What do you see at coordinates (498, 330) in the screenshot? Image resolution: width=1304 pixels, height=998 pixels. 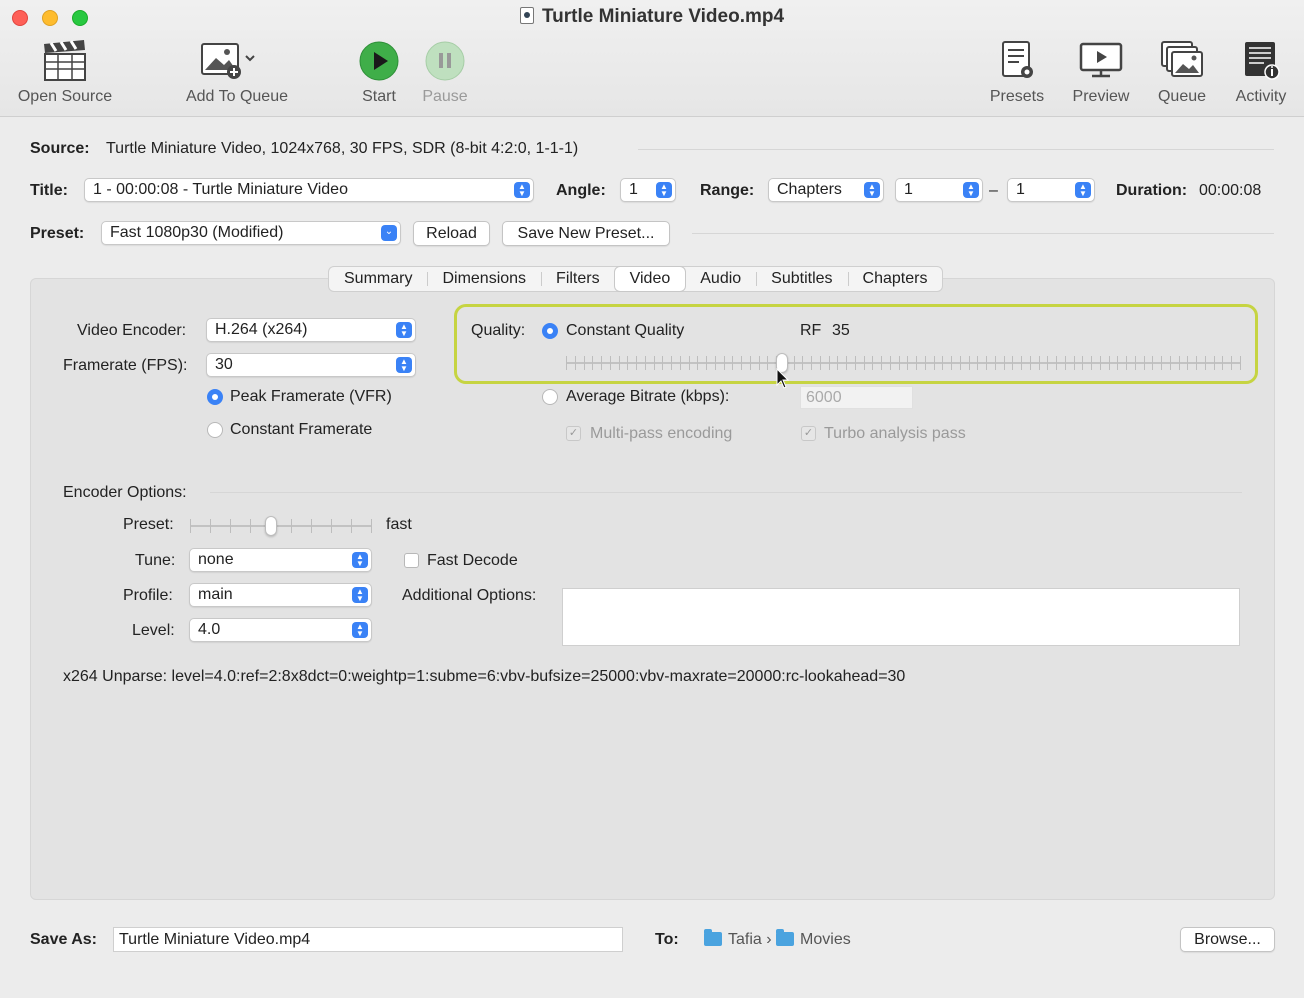 I see `quality-label: Quality:` at bounding box center [498, 330].